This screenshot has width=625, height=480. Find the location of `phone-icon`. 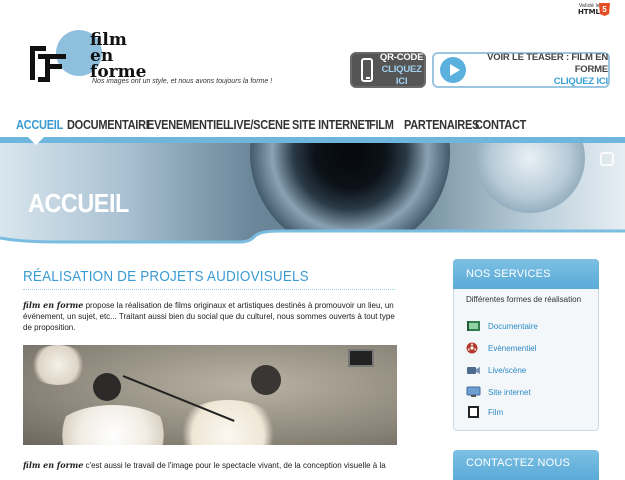

phone-icon is located at coordinates (367, 70).